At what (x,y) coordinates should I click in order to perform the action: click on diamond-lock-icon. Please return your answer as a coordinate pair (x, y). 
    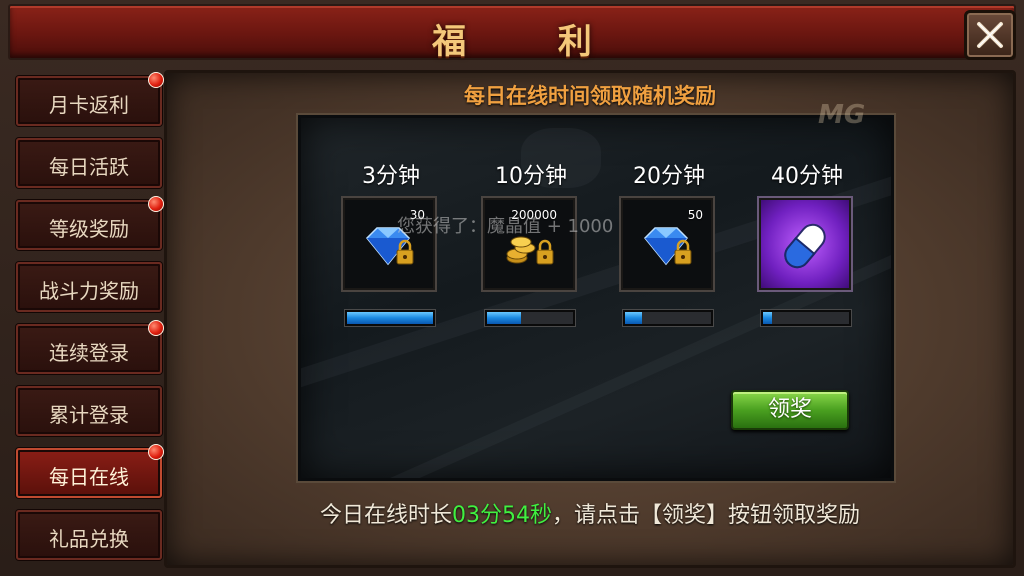
    Looking at the image, I should click on (667, 246).